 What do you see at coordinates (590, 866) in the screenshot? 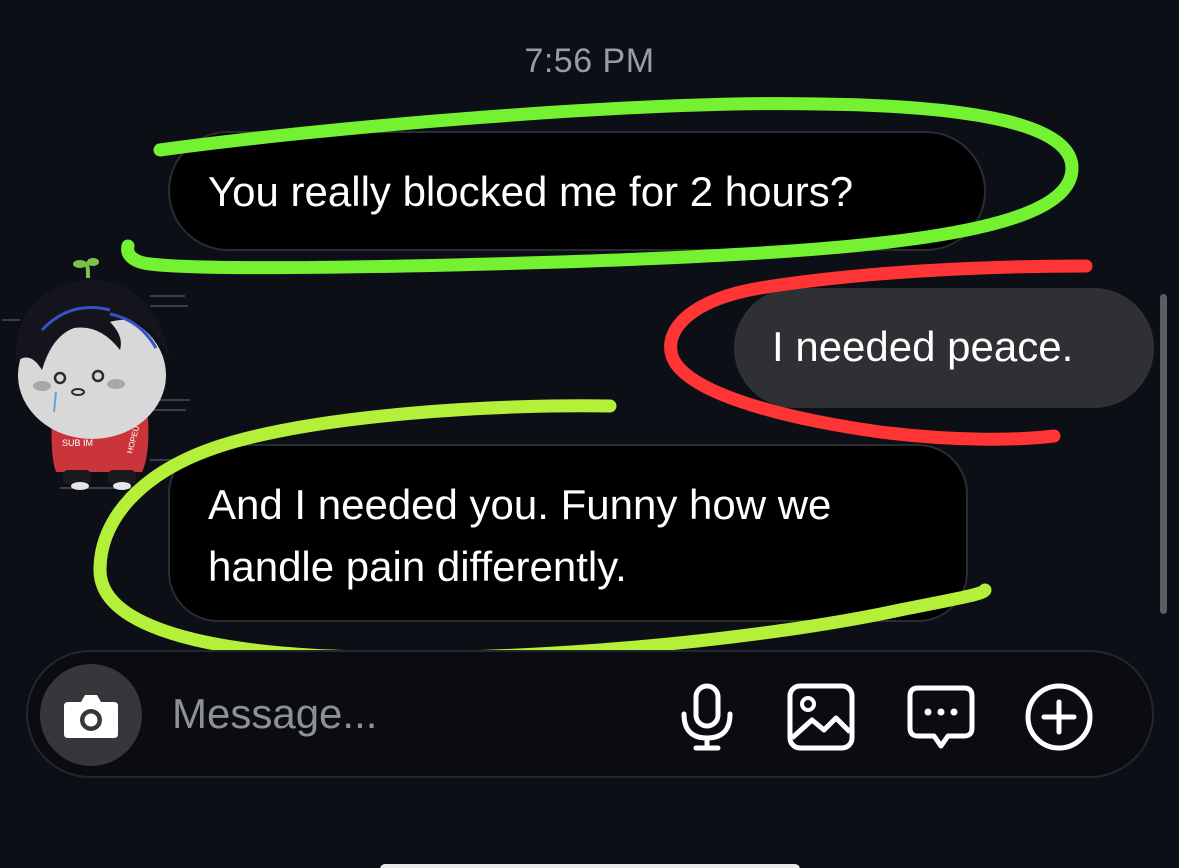
I see `home-indicator` at bounding box center [590, 866].